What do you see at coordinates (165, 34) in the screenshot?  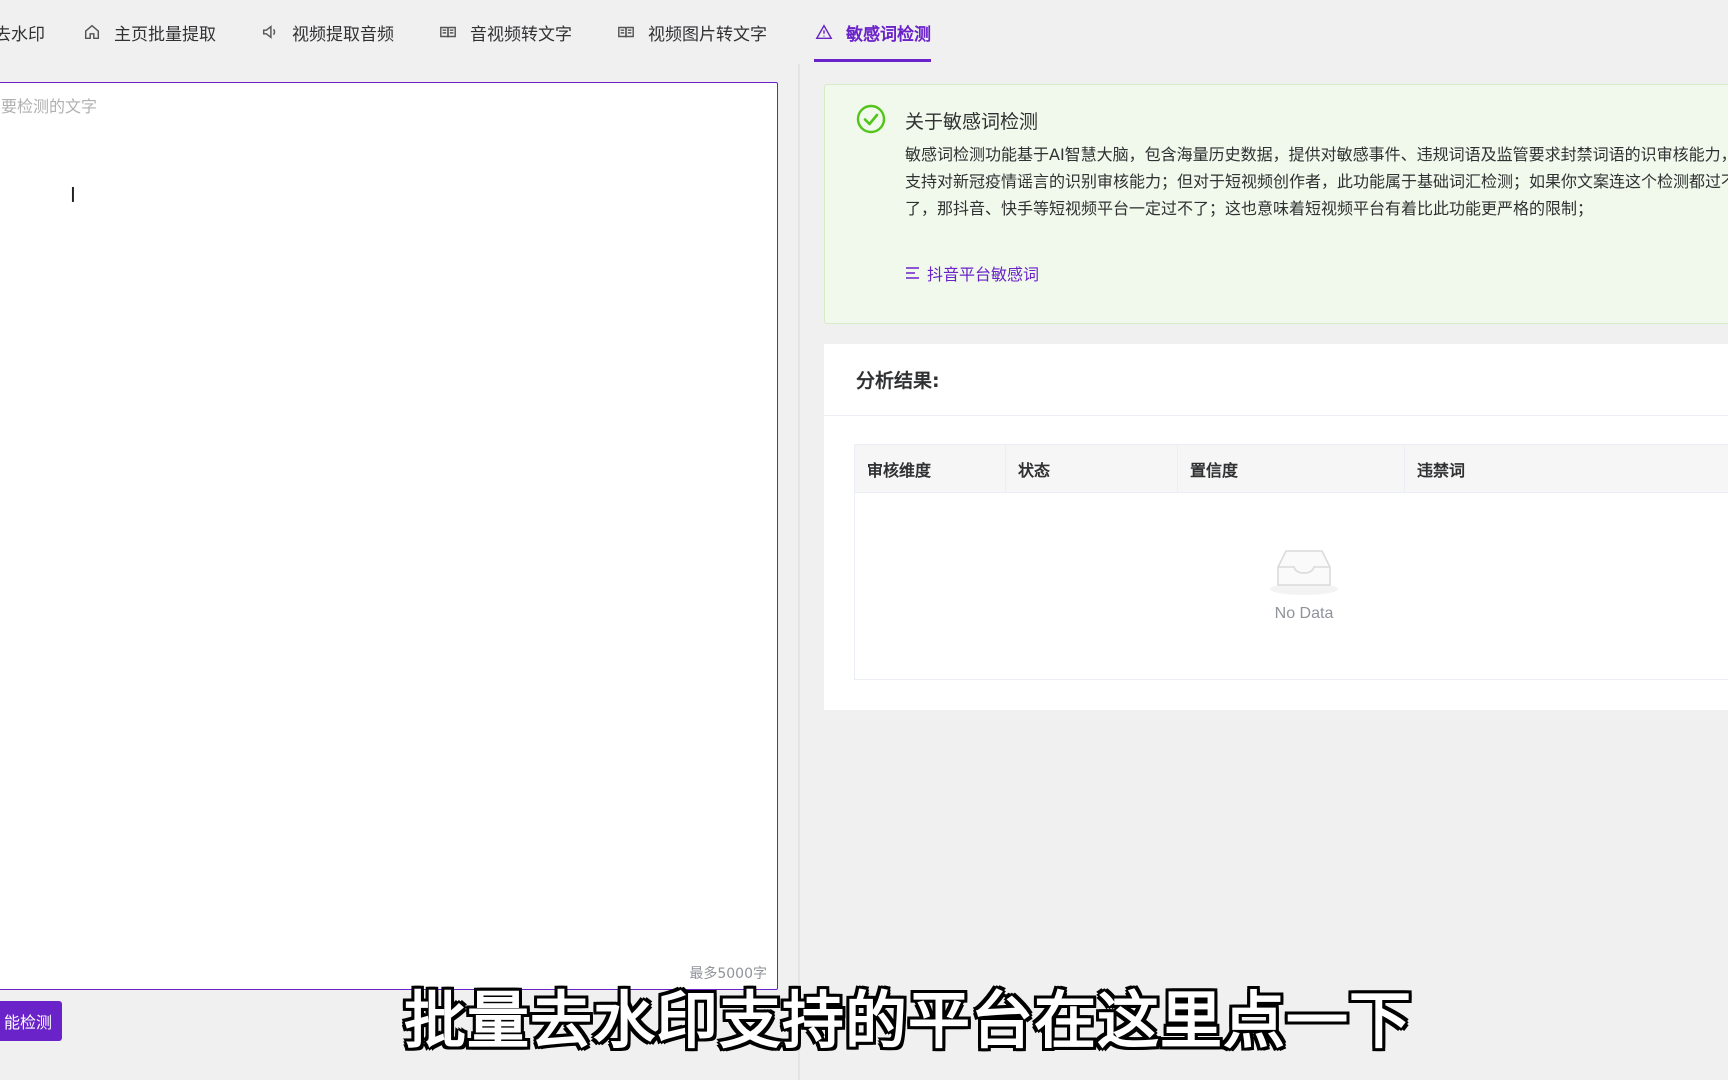 I see `tab-label: 主页批量提取` at bounding box center [165, 34].